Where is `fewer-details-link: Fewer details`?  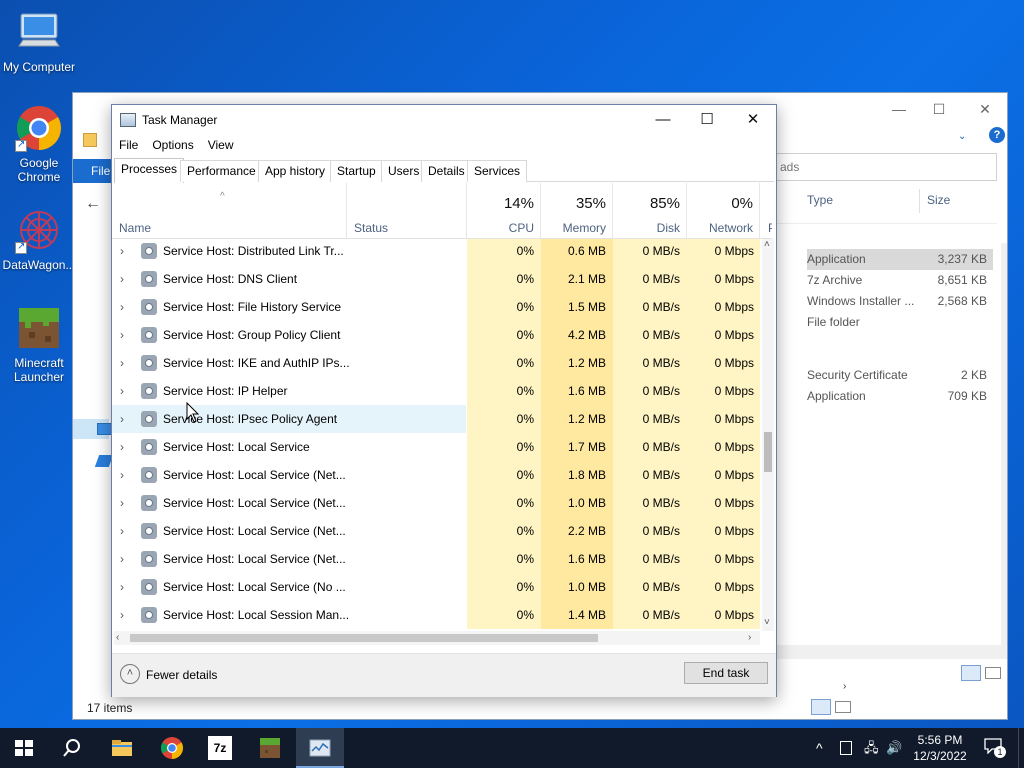
fewer-details-link: Fewer details is located at coordinates (181, 675).